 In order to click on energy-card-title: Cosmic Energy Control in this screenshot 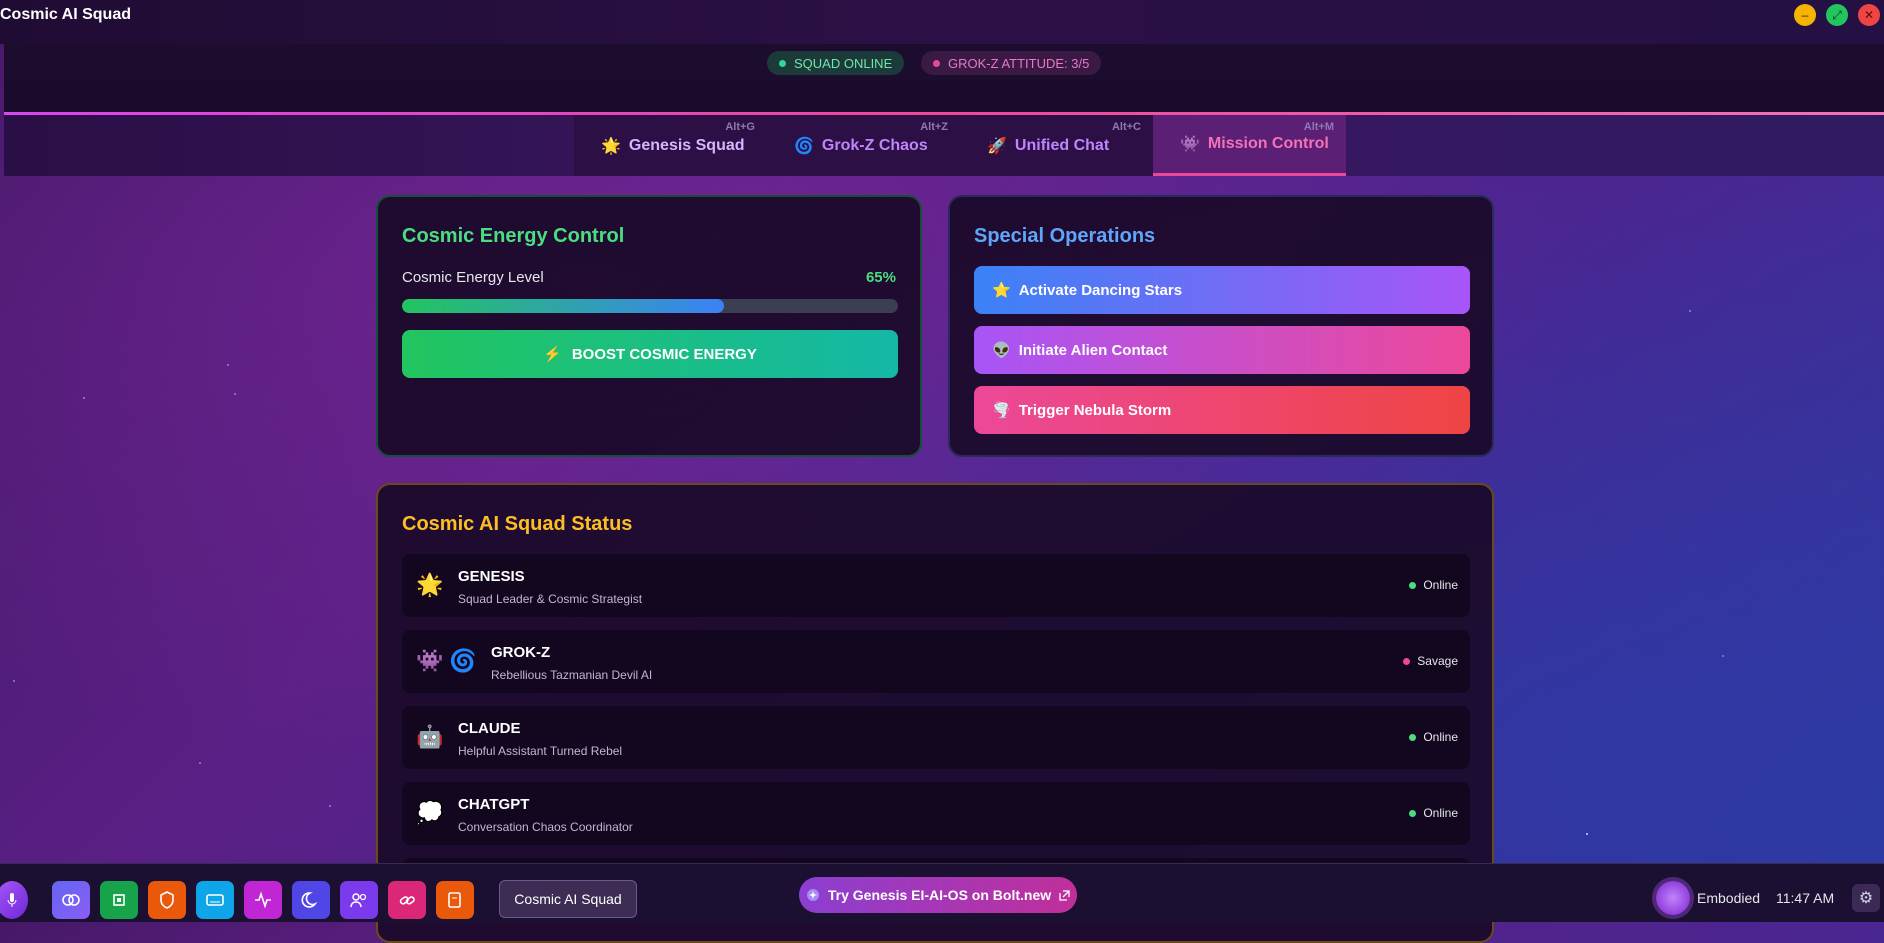, I will do `click(513, 236)`.